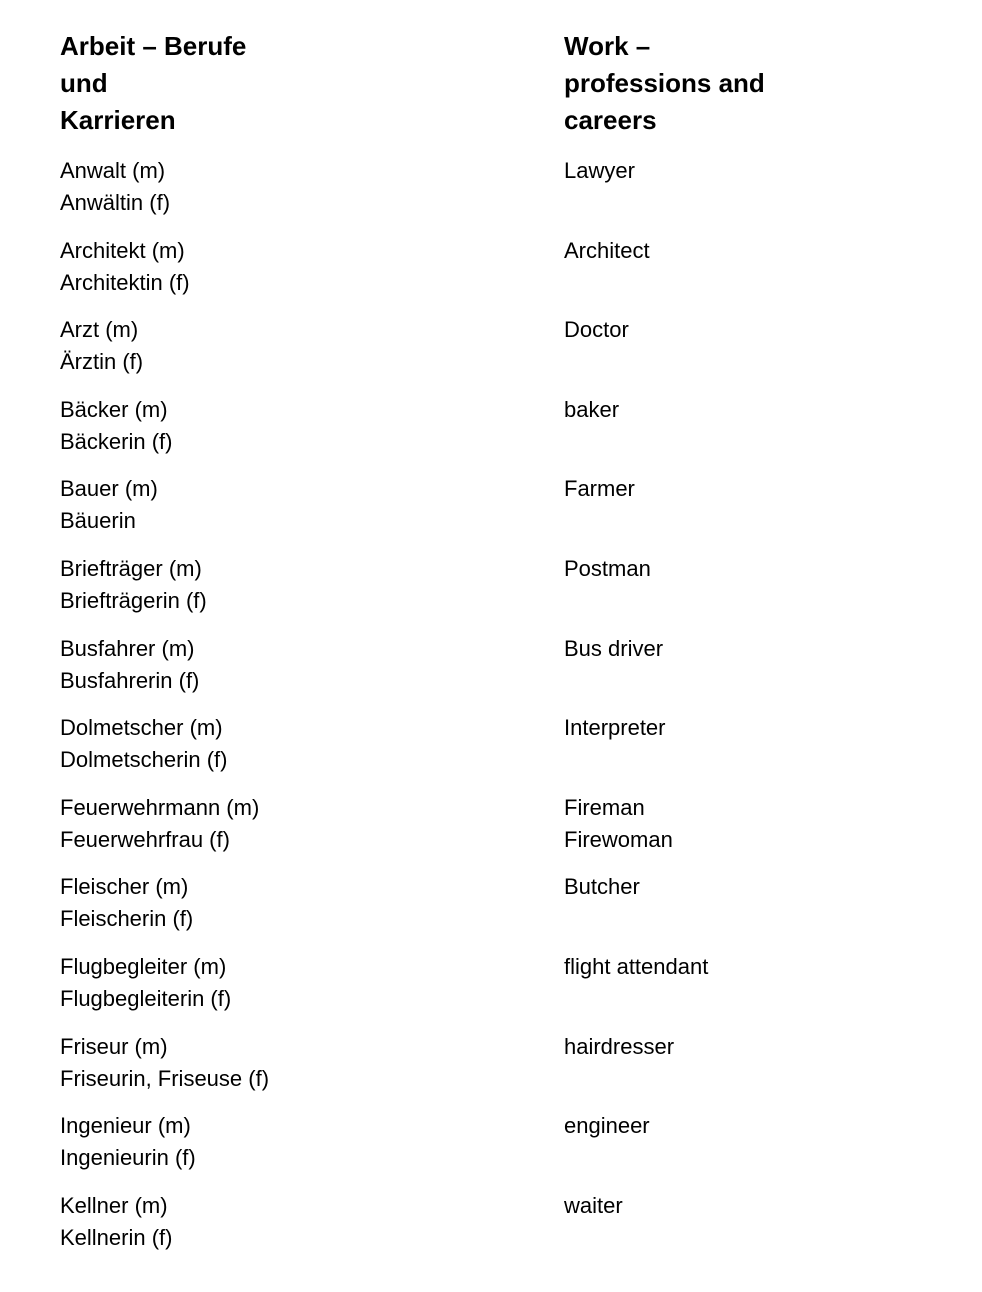 Image resolution: width=982 pixels, height=1292 pixels. What do you see at coordinates (592, 409) in the screenshot?
I see `entry-line: baker` at bounding box center [592, 409].